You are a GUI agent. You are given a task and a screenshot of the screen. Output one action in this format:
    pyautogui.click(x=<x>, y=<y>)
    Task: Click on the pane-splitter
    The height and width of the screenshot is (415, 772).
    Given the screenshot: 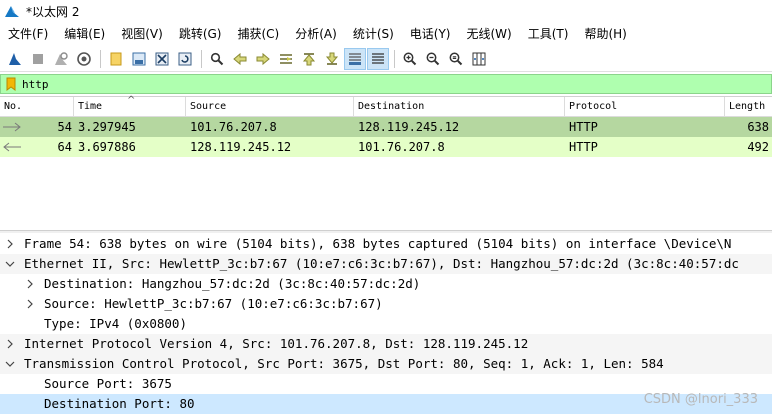 What is the action you would take?
    pyautogui.click(x=386, y=231)
    